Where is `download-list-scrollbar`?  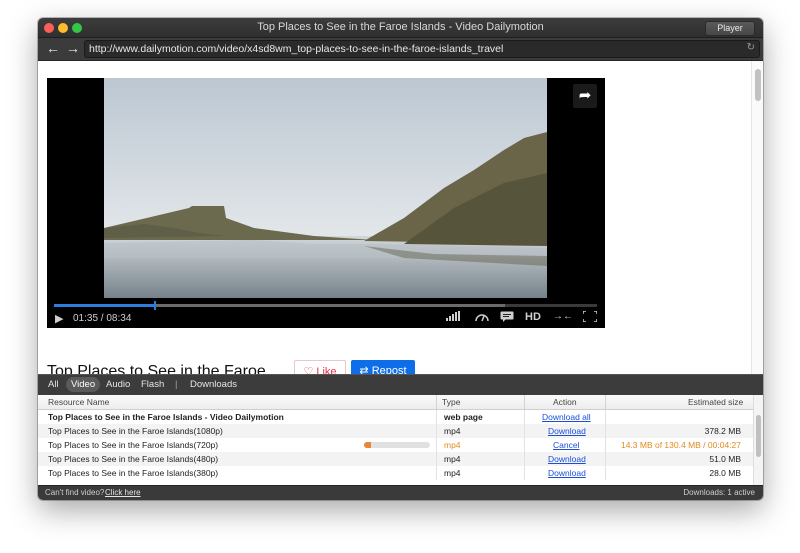 download-list-scrollbar is located at coordinates (758, 440).